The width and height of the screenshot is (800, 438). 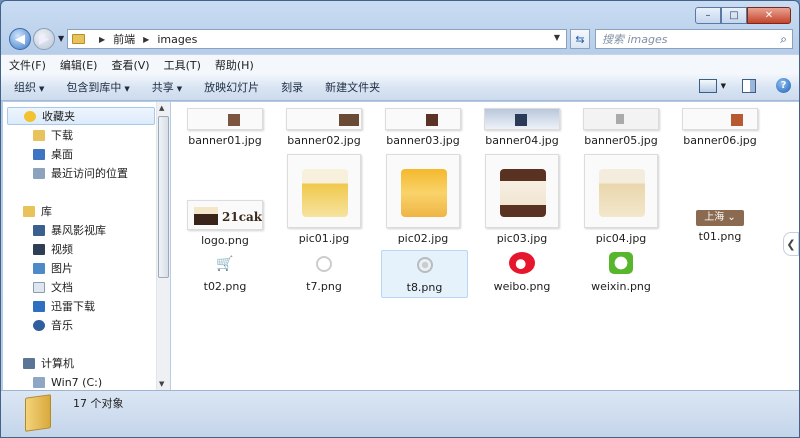 What do you see at coordinates (783, 85) in the screenshot?
I see `help-icon: ?` at bounding box center [783, 85].